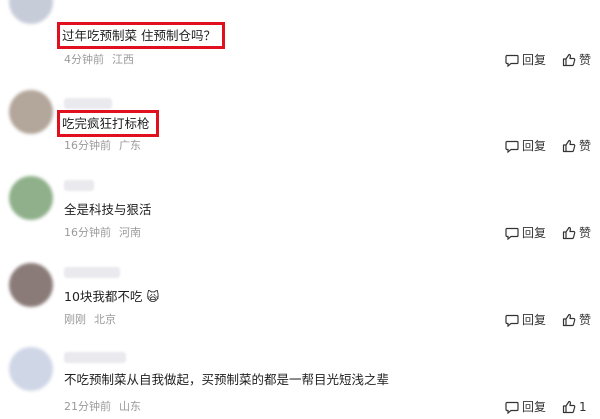  Describe the element at coordinates (130, 232) in the screenshot. I see `comment-location: 河南` at that location.